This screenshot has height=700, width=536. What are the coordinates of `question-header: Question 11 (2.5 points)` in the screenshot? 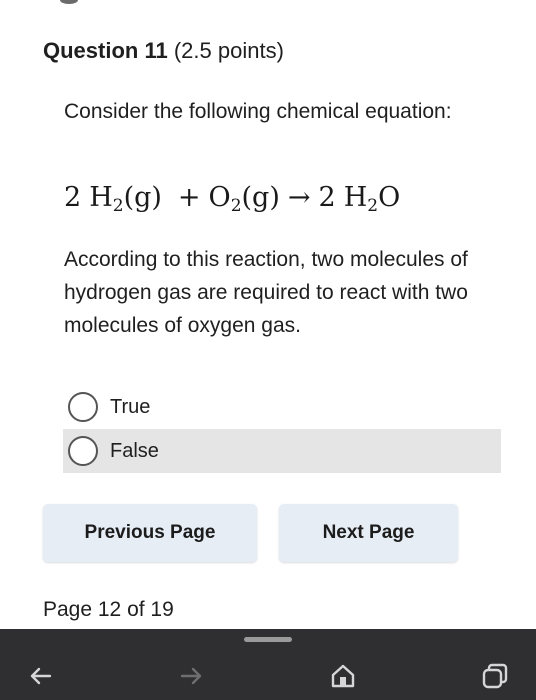 It's located at (163, 51).